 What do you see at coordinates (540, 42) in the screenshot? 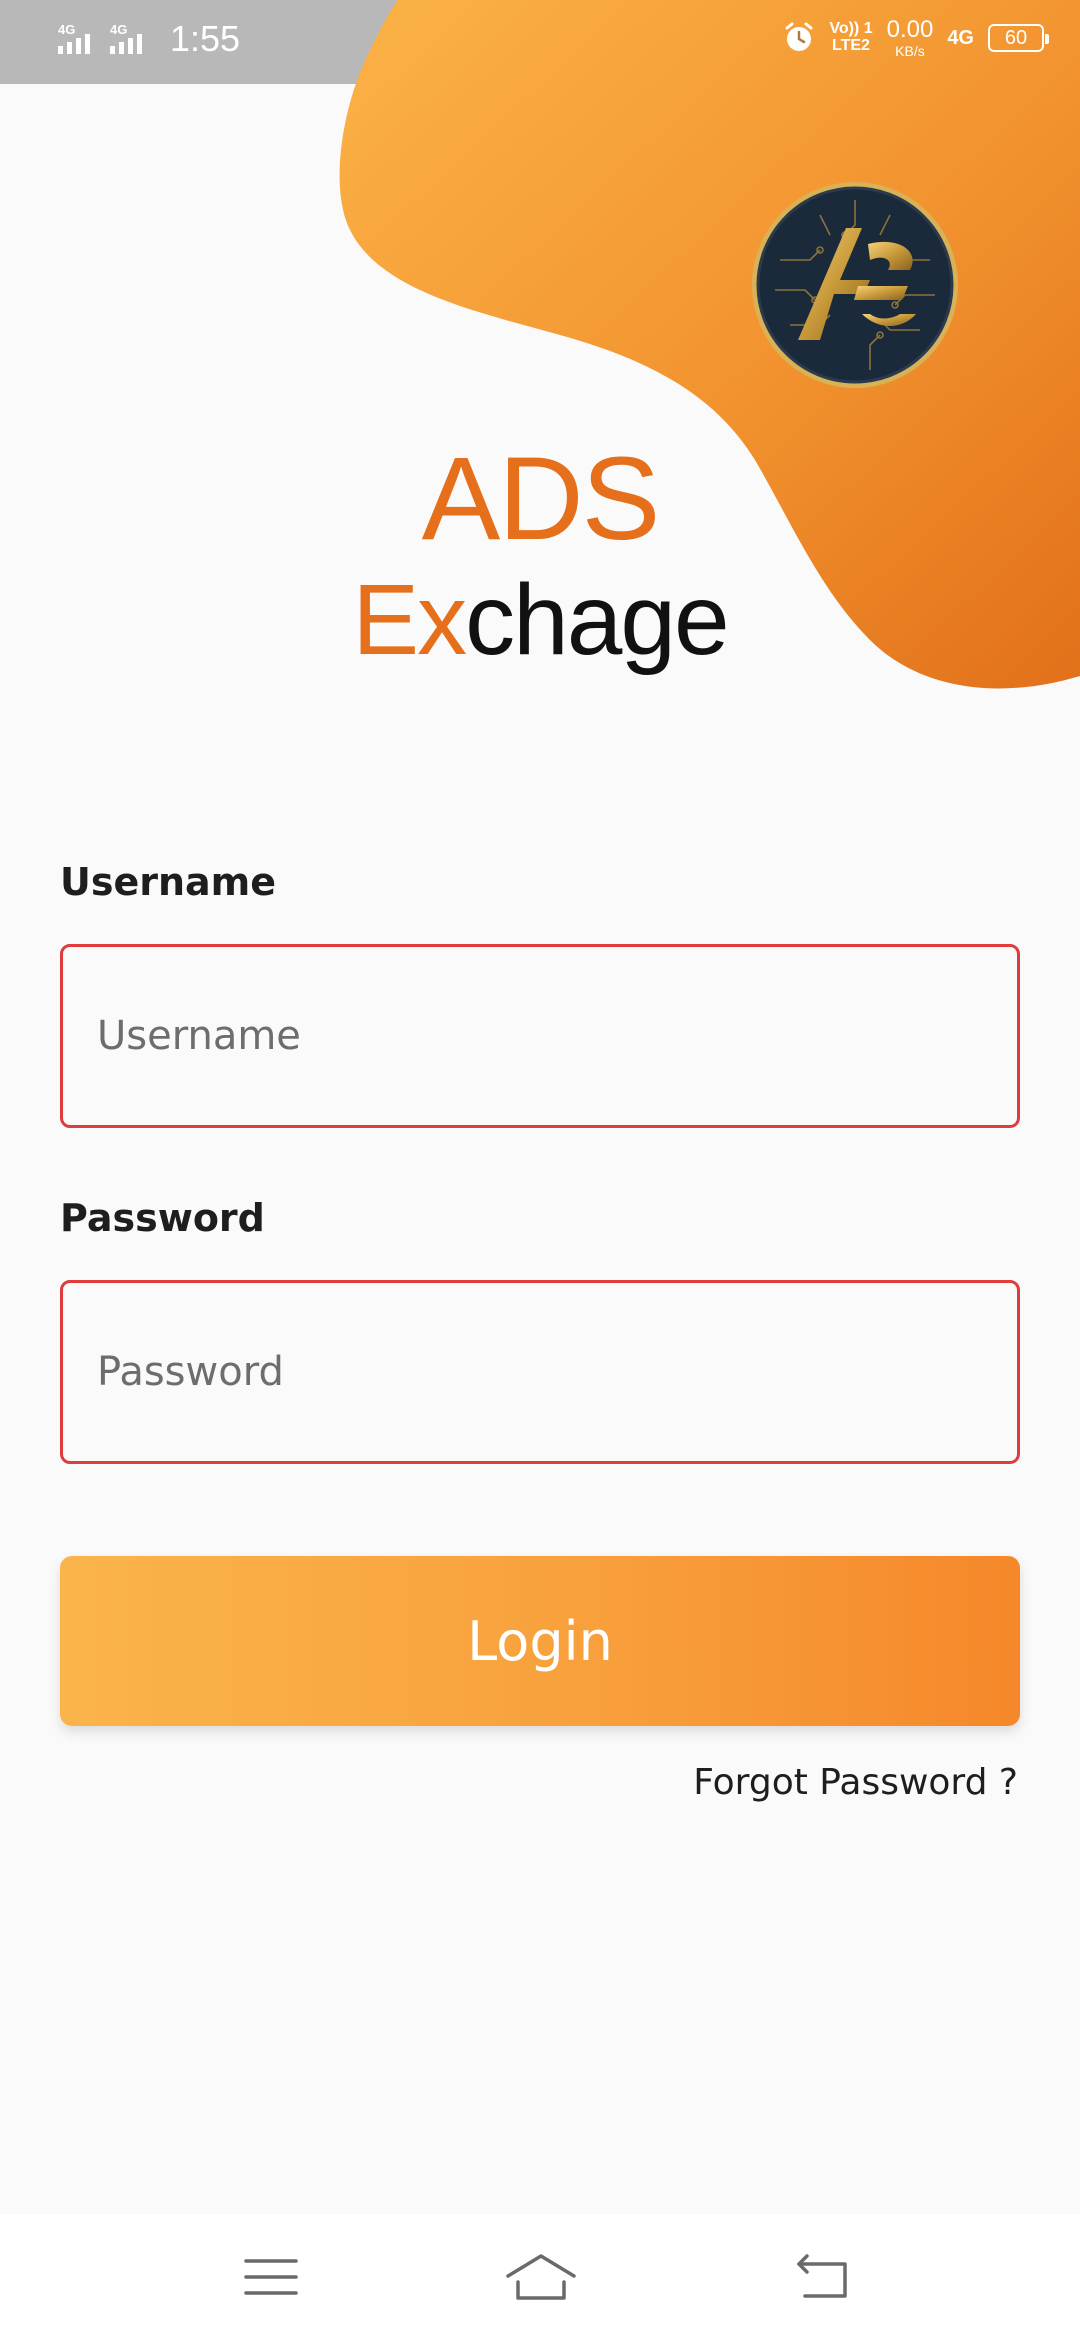
I see `status-bar-content: 4G 4G 1:55 Vo)) 1 LTE2 0.00 KB/s 4G 60` at bounding box center [540, 42].